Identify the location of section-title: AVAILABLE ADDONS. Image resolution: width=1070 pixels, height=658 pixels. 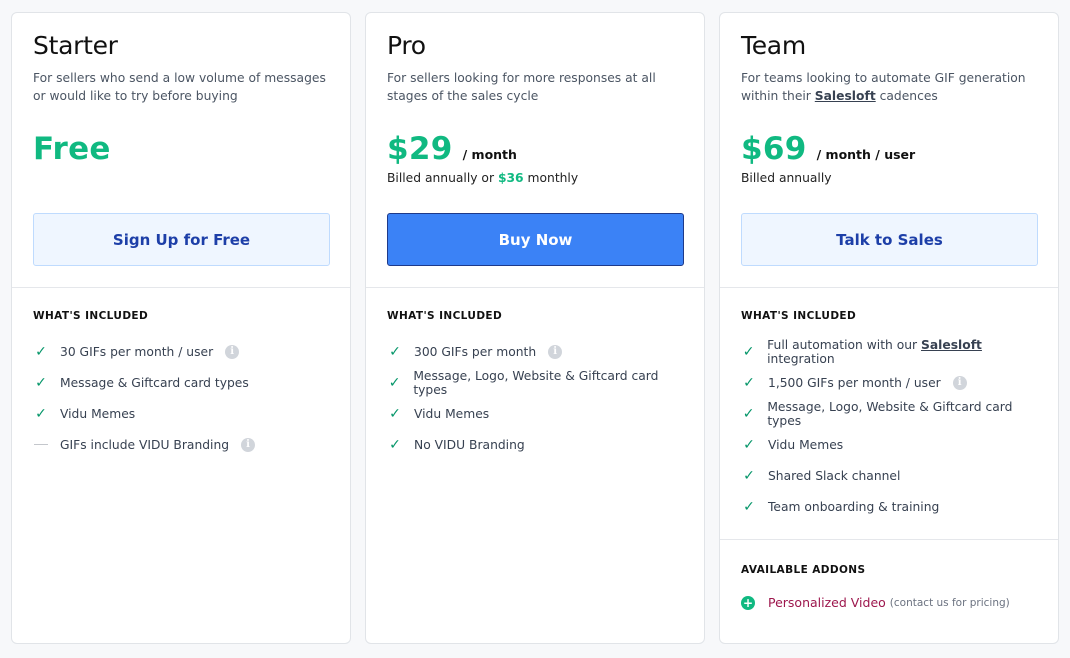
(803, 570).